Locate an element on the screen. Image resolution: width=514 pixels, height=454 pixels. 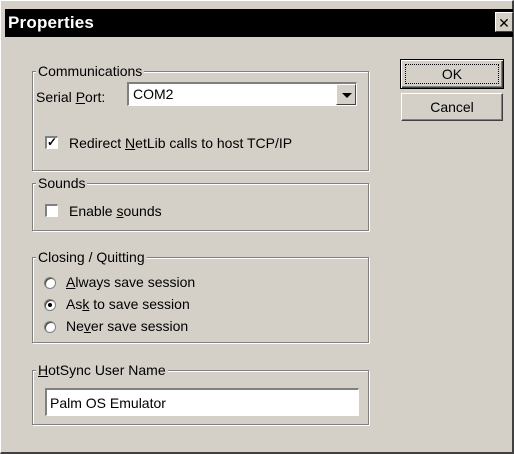
sounds-group: Sounds Enable sounds is located at coordinates (200, 202).